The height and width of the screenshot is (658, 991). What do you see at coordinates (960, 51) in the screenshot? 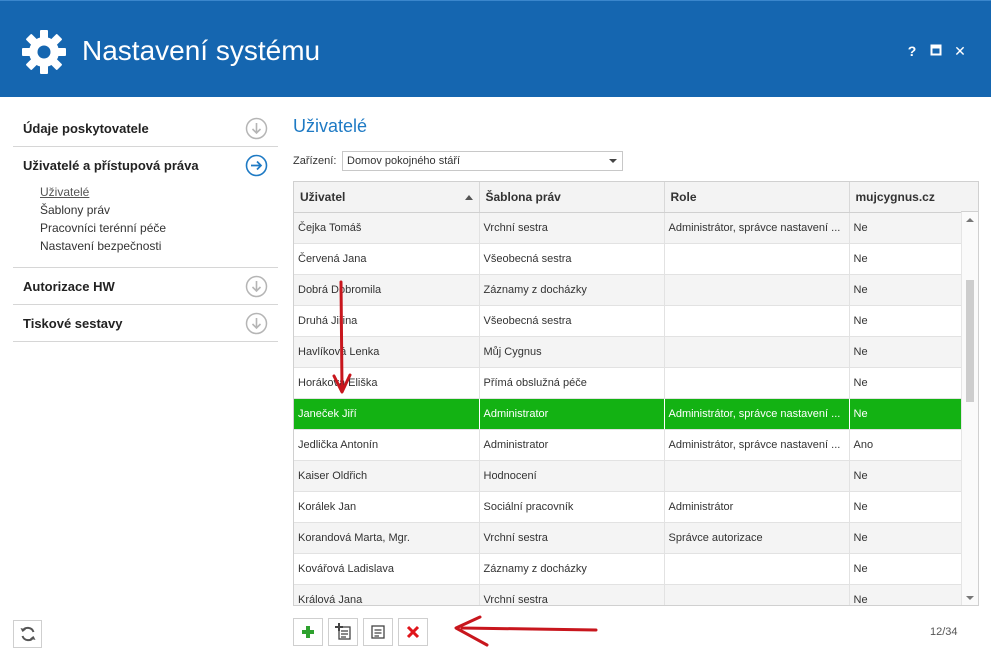
I see `close-button: ✕` at bounding box center [960, 51].